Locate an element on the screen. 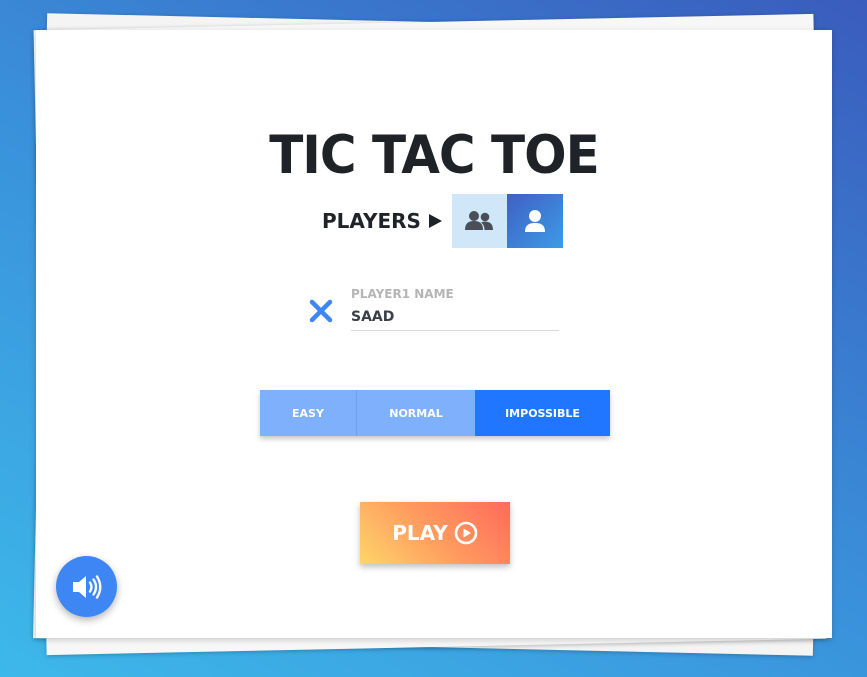 The image size is (867, 677). players-selector: PLAYERS is located at coordinates (442, 221).